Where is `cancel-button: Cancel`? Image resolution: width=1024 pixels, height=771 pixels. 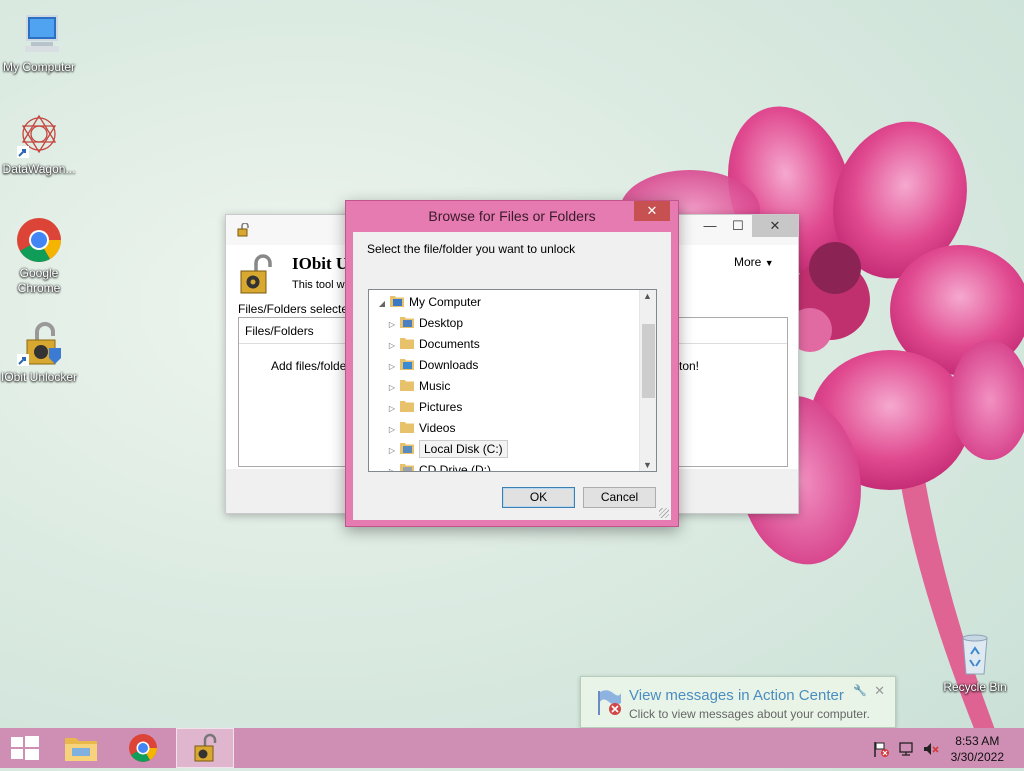
cancel-button: Cancel is located at coordinates (619, 497).